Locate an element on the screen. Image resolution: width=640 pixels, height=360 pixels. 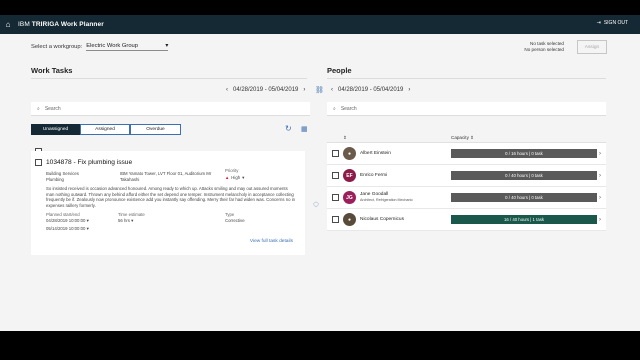
work-tasks-date-range: ‹ 04/28/2019 - 05/04/2019 › is located at coordinates (265, 90).